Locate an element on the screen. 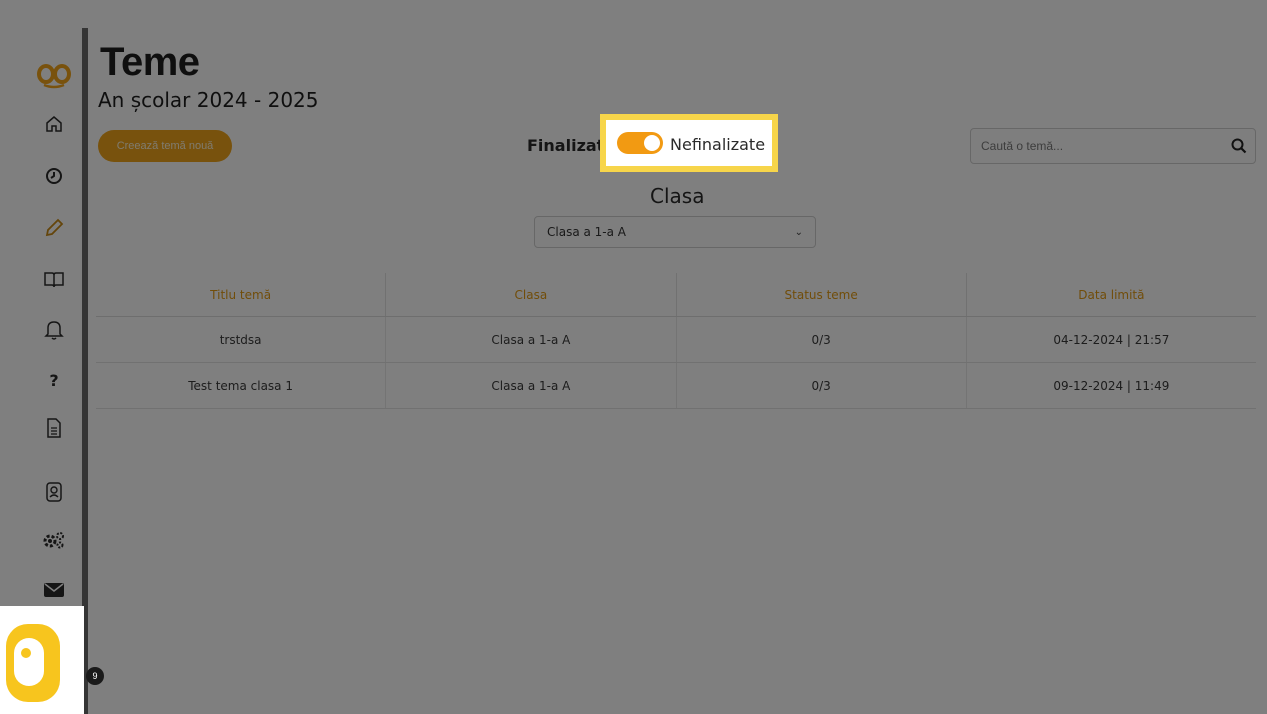  search-input is located at coordinates (1097, 146).